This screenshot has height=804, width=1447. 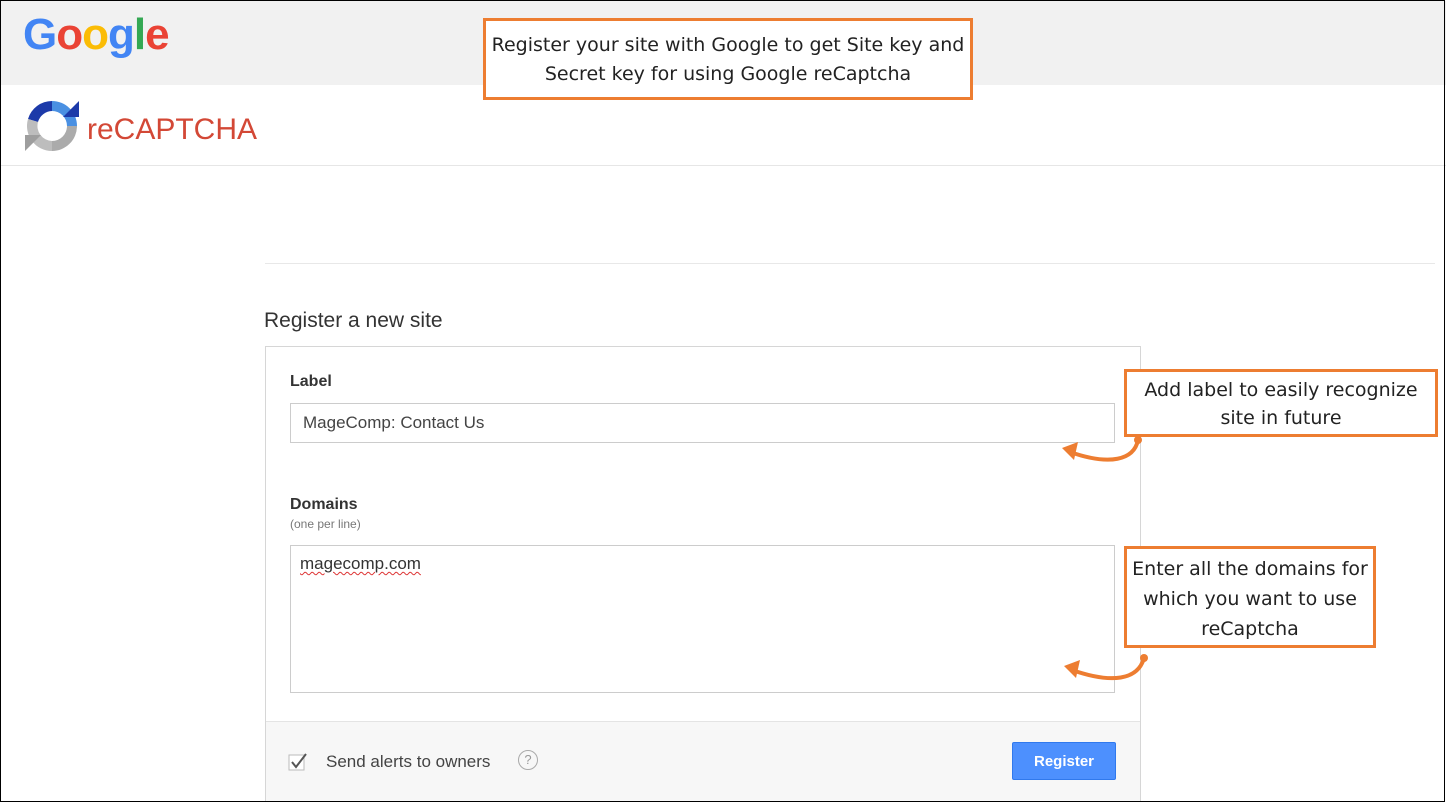 I want to click on arrow-to-domains-icon, so click(x=1106, y=667).